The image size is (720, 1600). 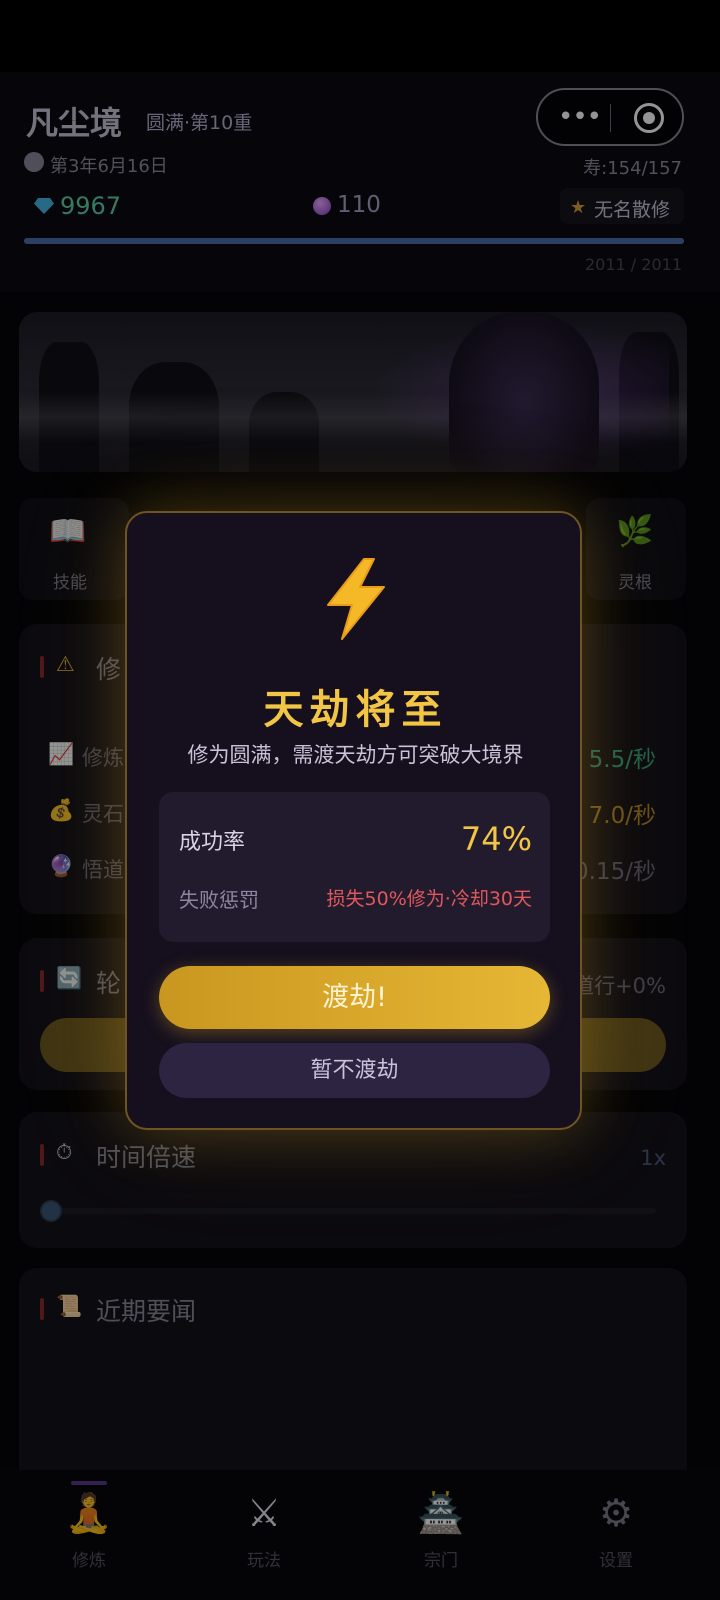 What do you see at coordinates (354, 997) in the screenshot?
I see `start-tribulation-button: 渡劫!` at bounding box center [354, 997].